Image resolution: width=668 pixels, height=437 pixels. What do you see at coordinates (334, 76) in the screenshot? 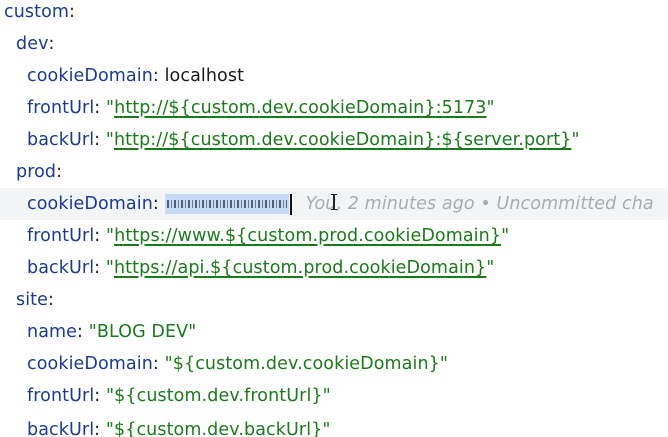
I see `code-line: cookieDomain: localhost` at bounding box center [334, 76].